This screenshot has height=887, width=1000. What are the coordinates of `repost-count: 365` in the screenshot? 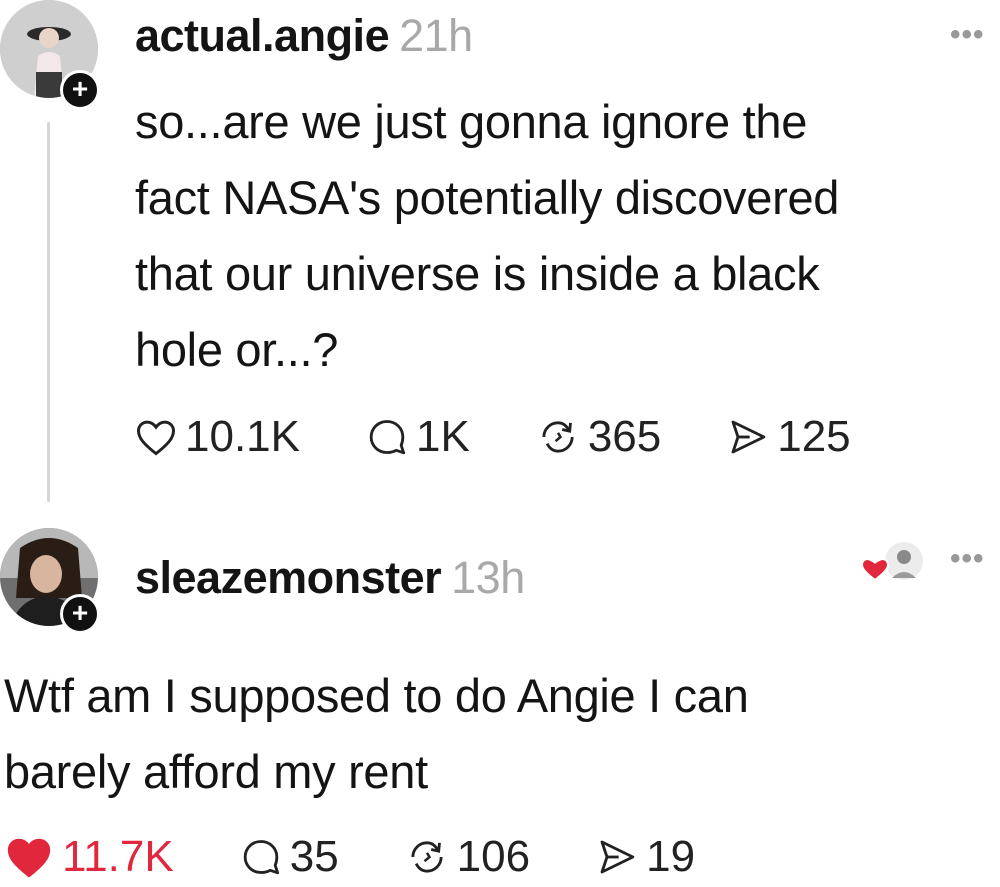 It's located at (624, 436).